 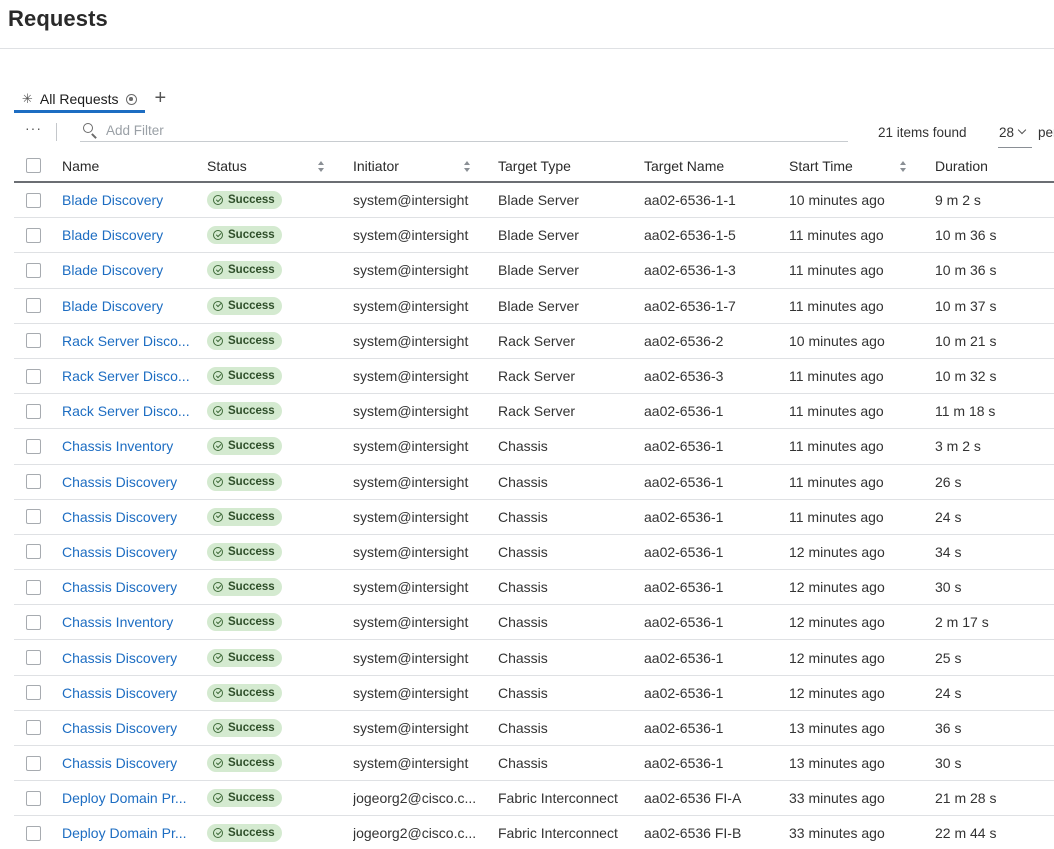 I want to click on duration-cell: 10 m 21 s, so click(x=966, y=340).